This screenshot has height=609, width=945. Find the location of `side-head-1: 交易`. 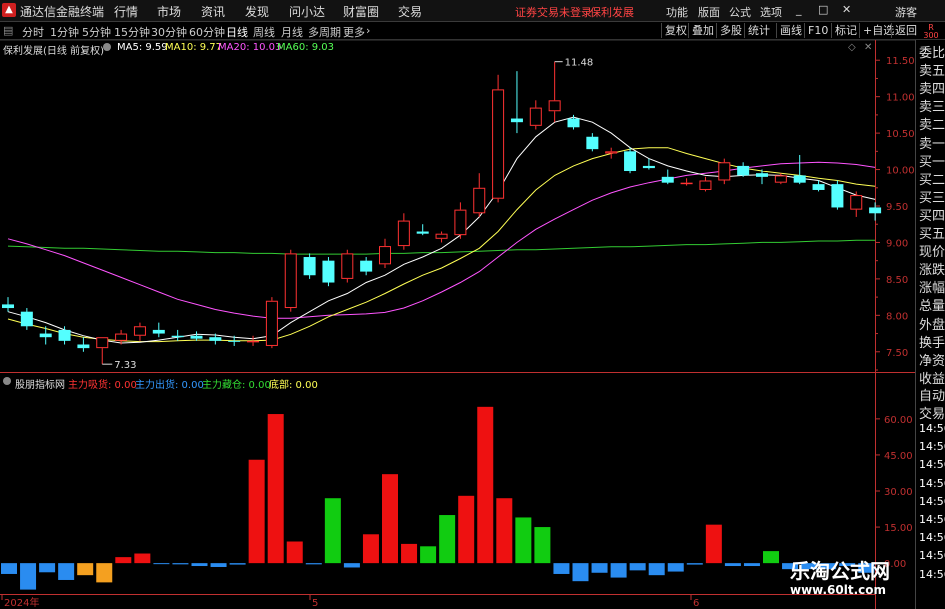

side-head-1: 交易 is located at coordinates (932, 412).